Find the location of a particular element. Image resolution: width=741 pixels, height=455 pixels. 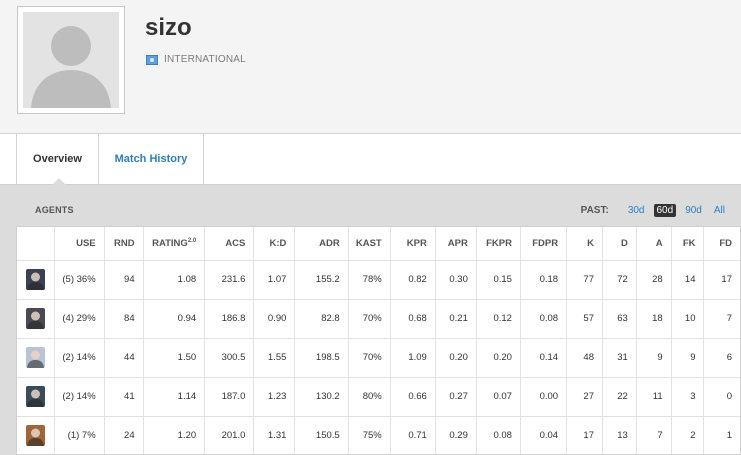

col-acs: ACS is located at coordinates (229, 244).